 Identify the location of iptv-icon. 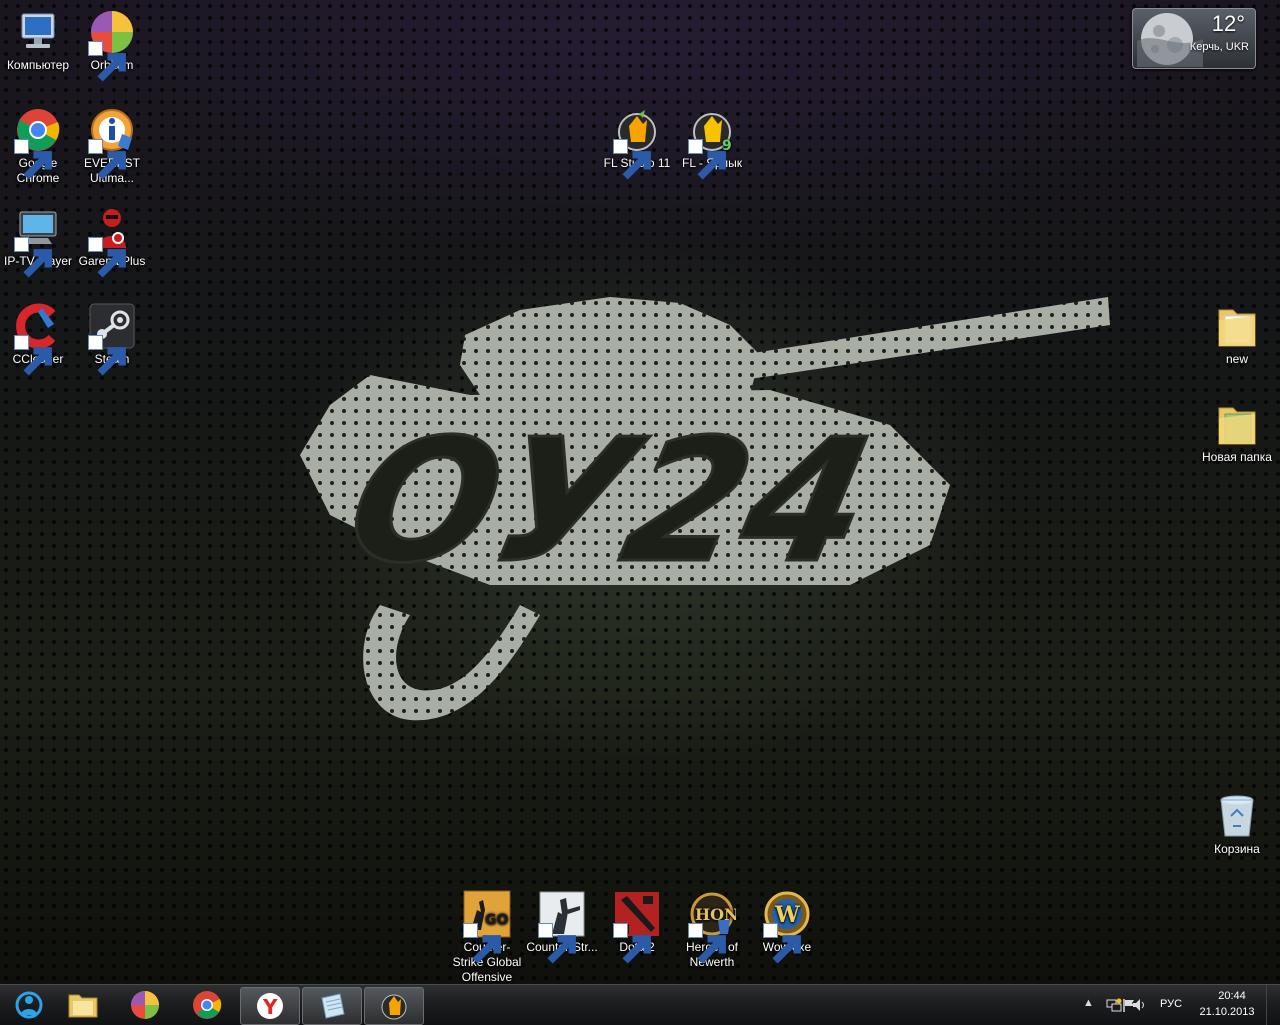
(38, 241).